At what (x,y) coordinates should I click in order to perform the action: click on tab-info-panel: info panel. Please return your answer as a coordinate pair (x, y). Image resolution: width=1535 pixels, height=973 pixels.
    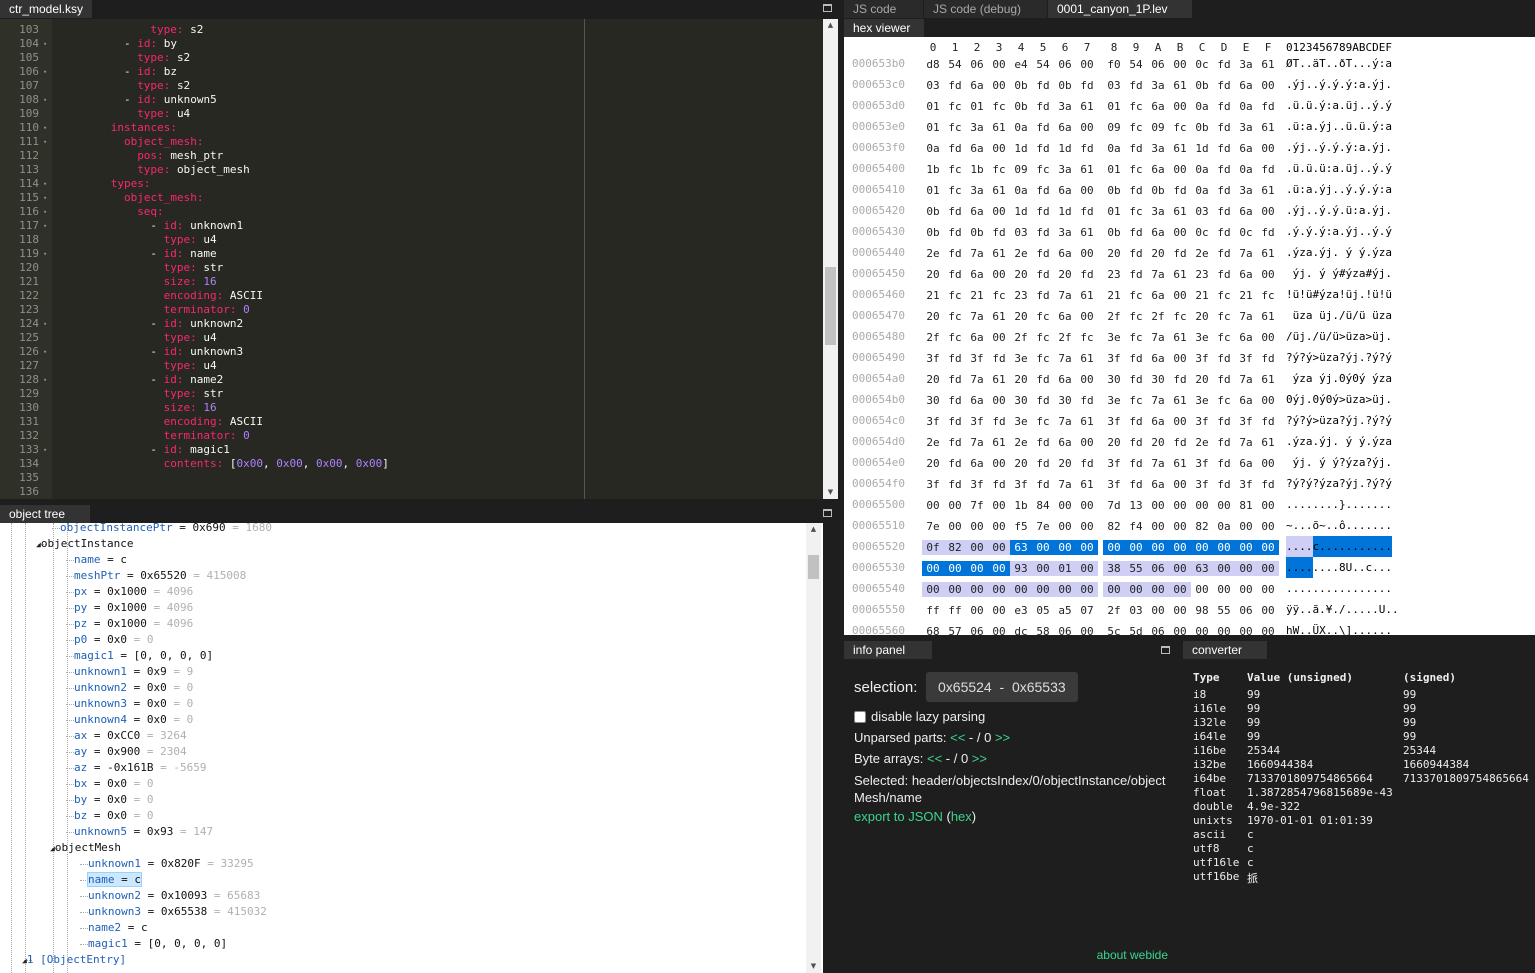
    Looking at the image, I should click on (888, 650).